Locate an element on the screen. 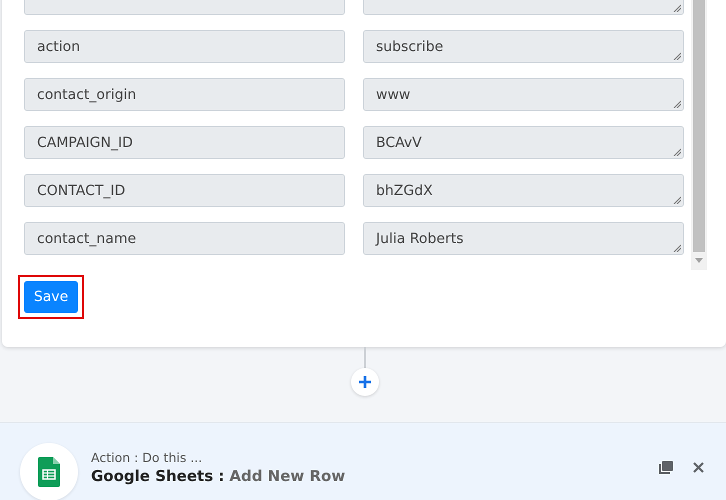  field-value-textarea: Julia Roberts is located at coordinates (523, 238).